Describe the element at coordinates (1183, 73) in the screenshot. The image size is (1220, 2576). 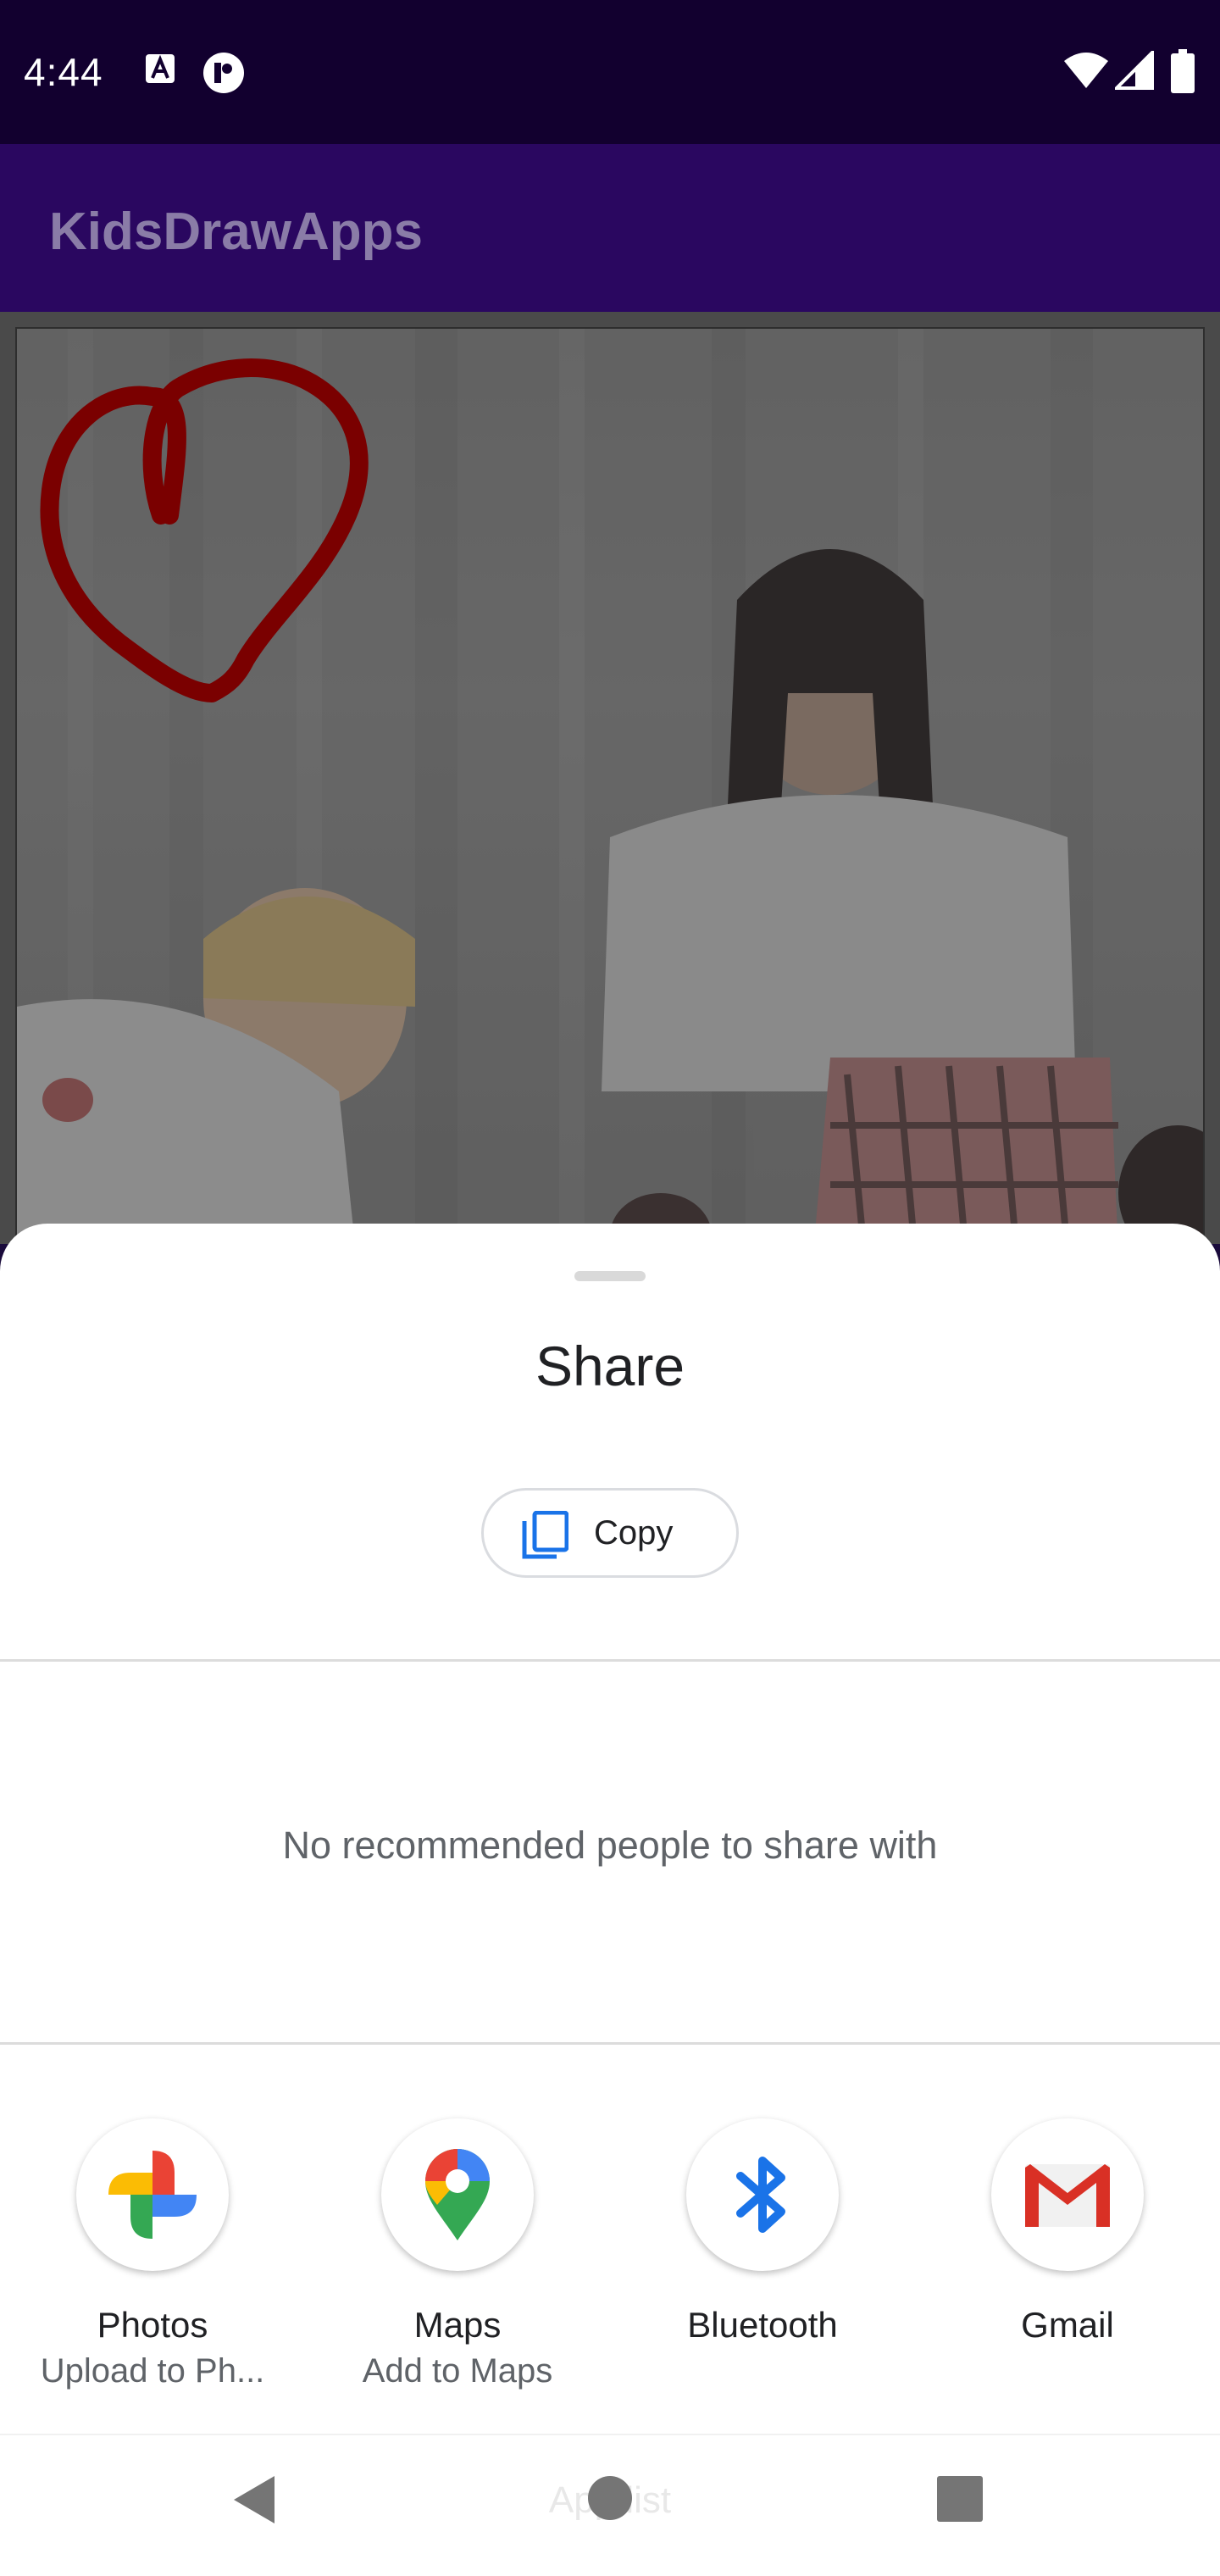
I see `battery-icon` at that location.